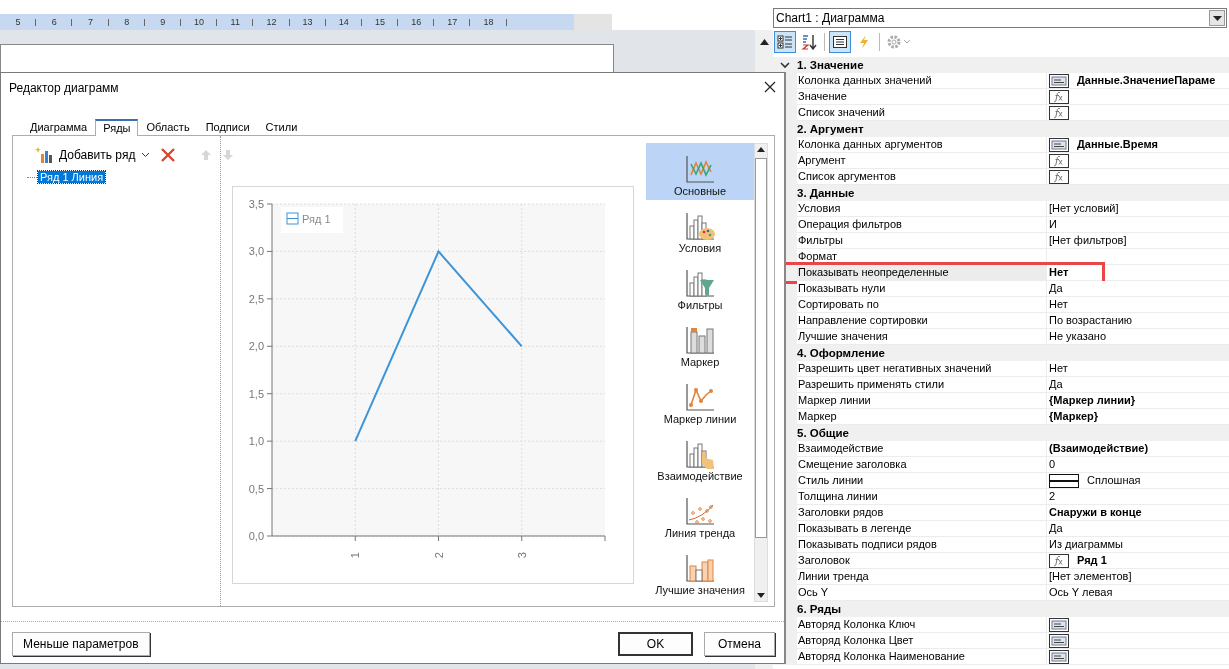  Describe the element at coordinates (922, 401) in the screenshot. I see `property-name: Маркер линии` at that location.